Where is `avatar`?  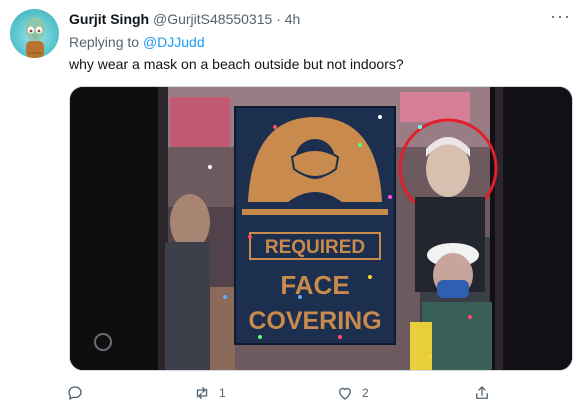
avatar is located at coordinates (34, 33).